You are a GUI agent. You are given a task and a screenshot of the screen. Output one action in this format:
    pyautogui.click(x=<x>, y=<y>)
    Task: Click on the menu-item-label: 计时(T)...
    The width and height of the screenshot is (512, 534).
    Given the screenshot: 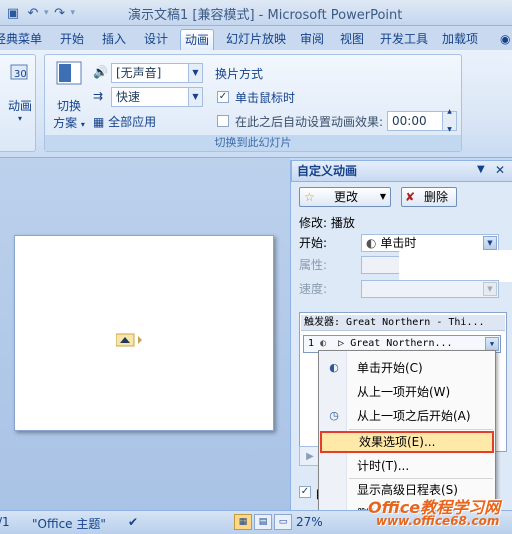 What is the action you would take?
    pyautogui.click(x=383, y=466)
    